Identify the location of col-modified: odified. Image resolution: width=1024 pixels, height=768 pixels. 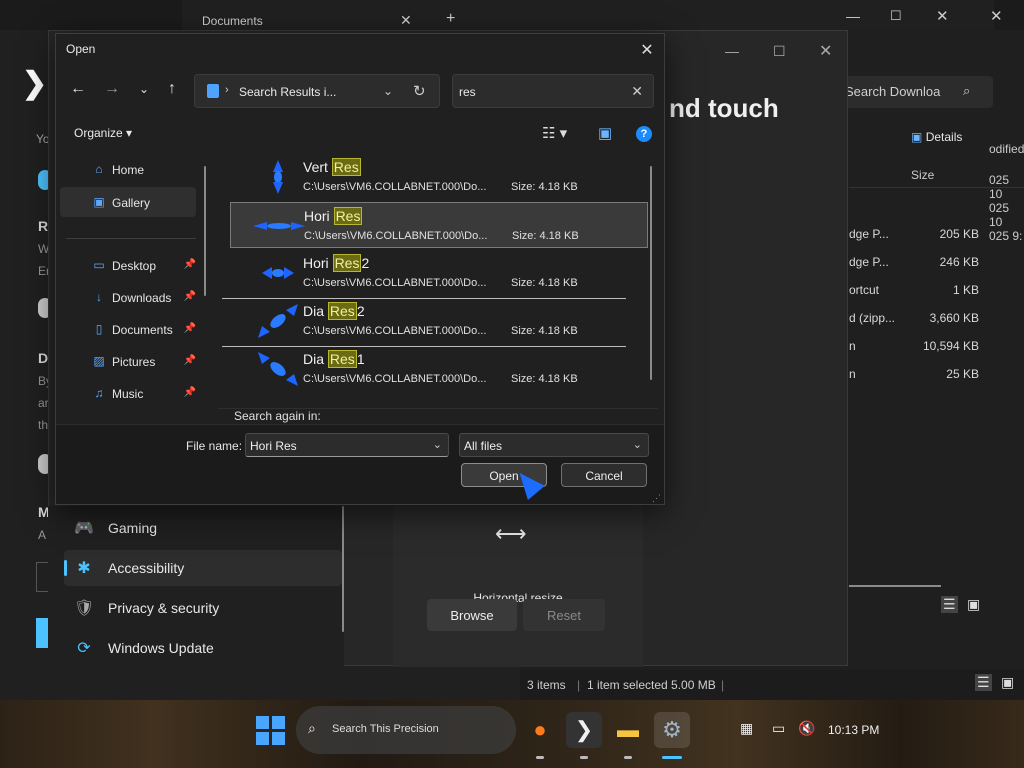
(1006, 149).